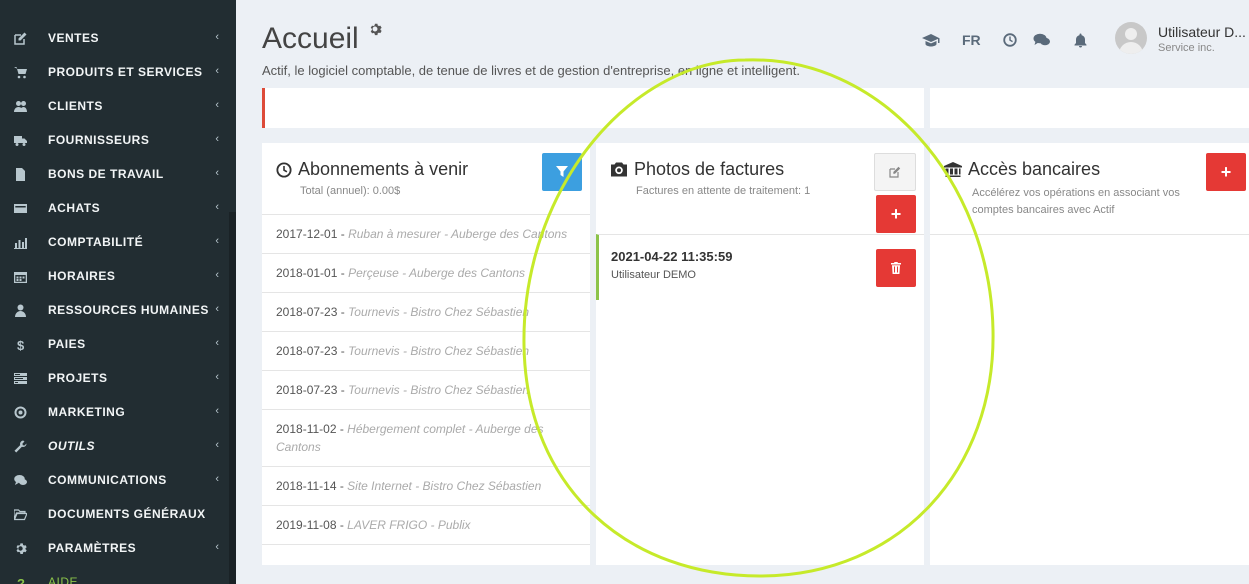 The image size is (1249, 584). What do you see at coordinates (127, 514) in the screenshot?
I see `sidebar-item-label: DOCUMENTS GÉNÉRAUX` at bounding box center [127, 514].